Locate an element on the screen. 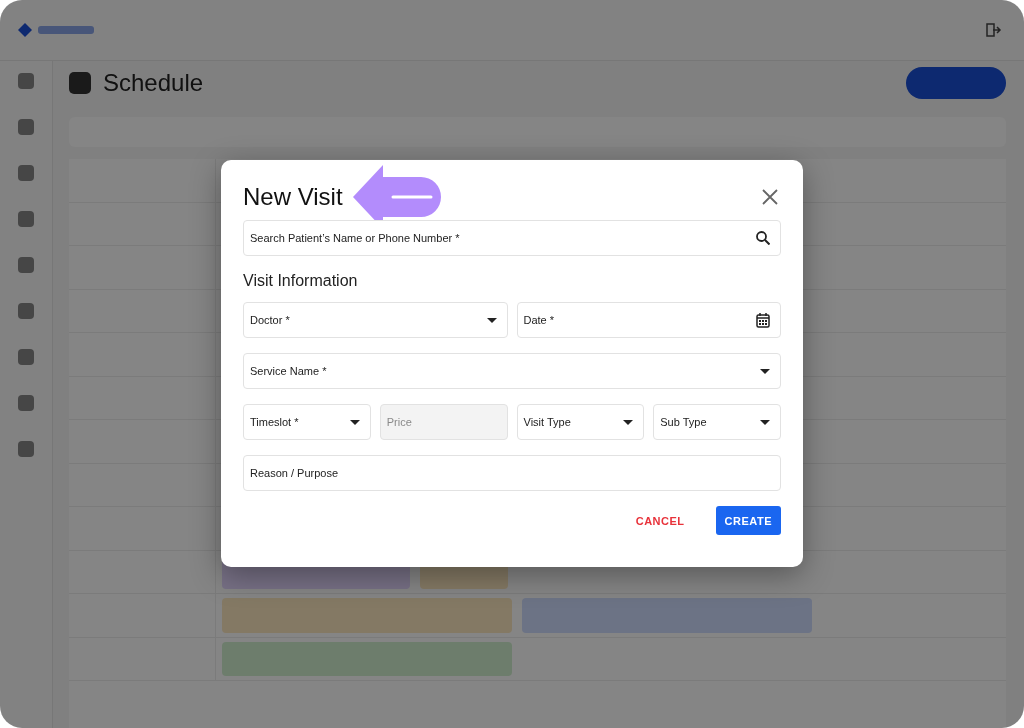  search-field: Search Patient’s Name or Phone Number * is located at coordinates (512, 238).